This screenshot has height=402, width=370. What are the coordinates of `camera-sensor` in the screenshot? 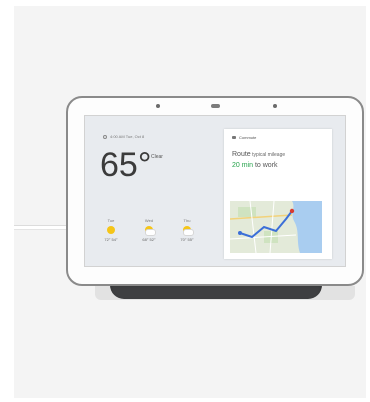 It's located at (215, 106).